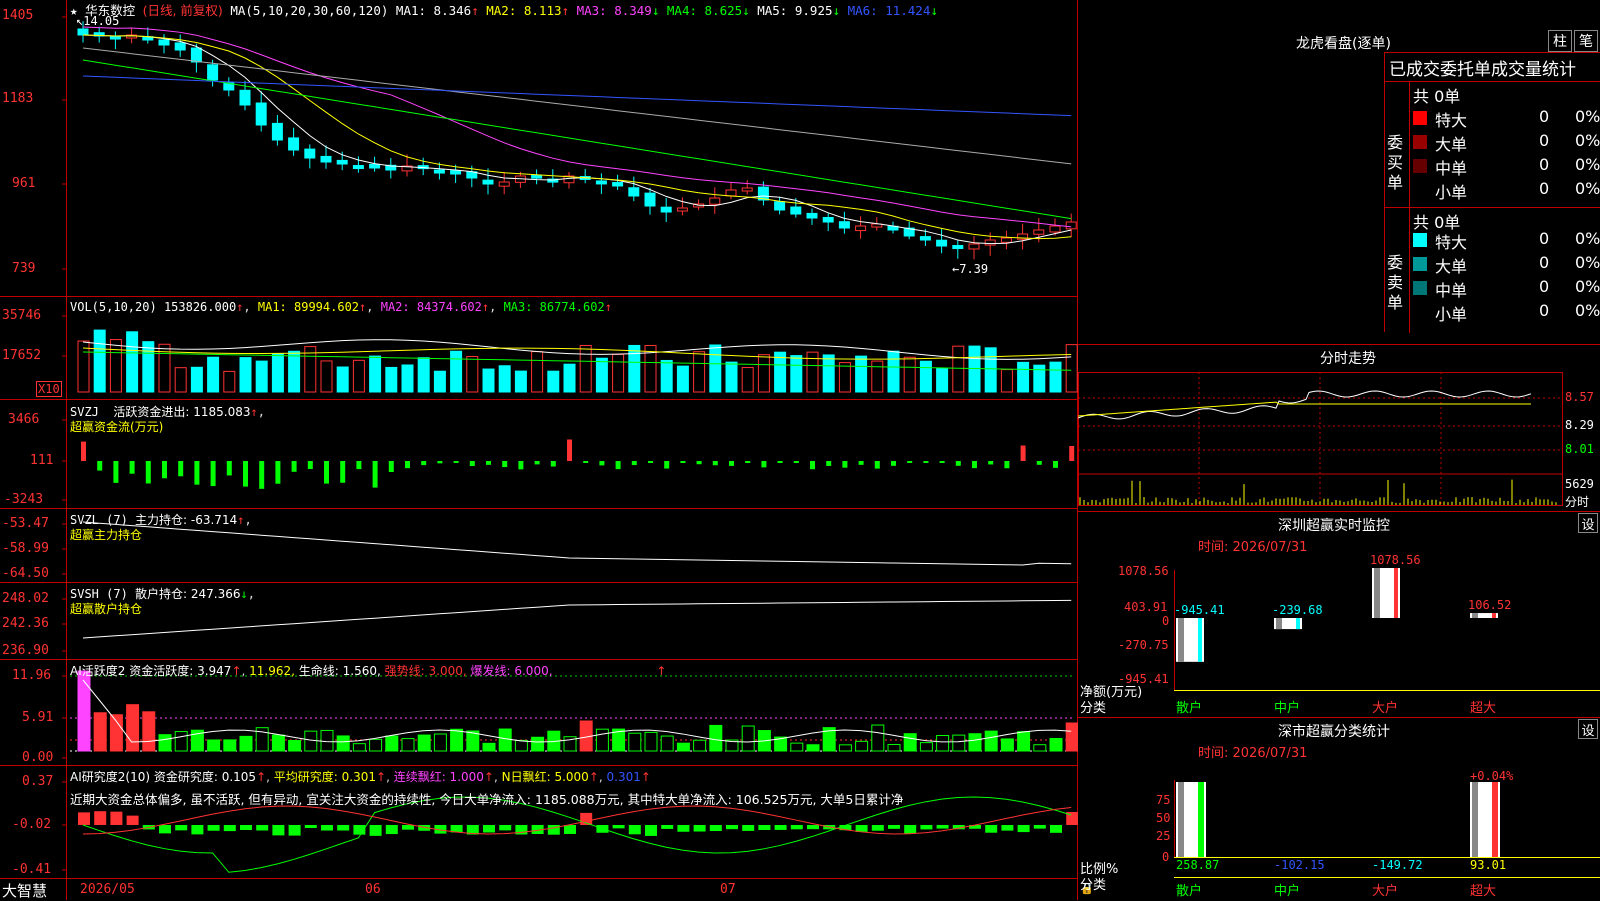  What do you see at coordinates (25, 573) in the screenshot?
I see `y-tick: -64.50` at bounding box center [25, 573].